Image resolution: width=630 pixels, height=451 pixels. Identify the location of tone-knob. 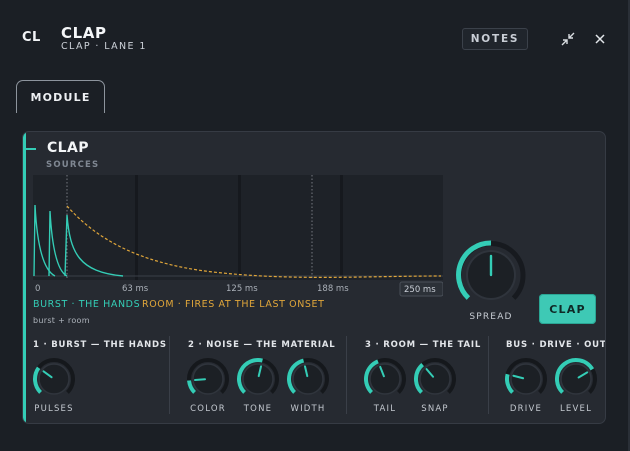
(258, 379).